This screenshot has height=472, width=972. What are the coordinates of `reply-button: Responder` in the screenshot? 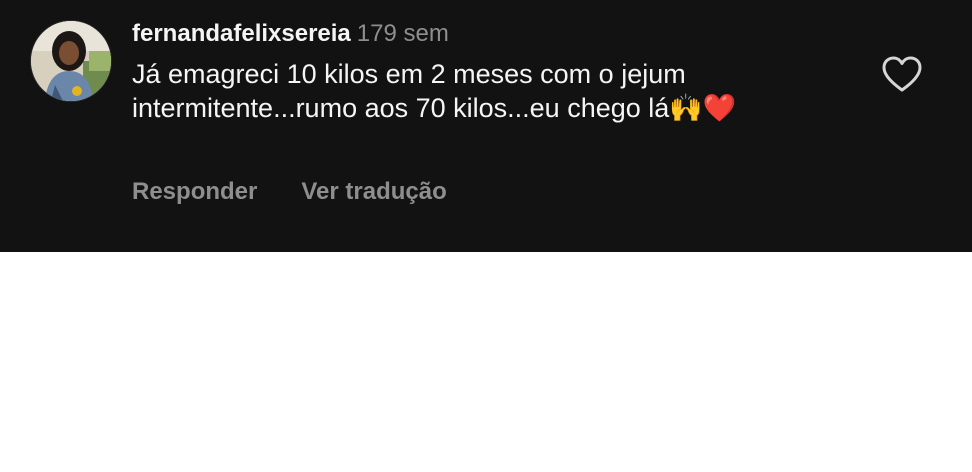 It's located at (194, 191).